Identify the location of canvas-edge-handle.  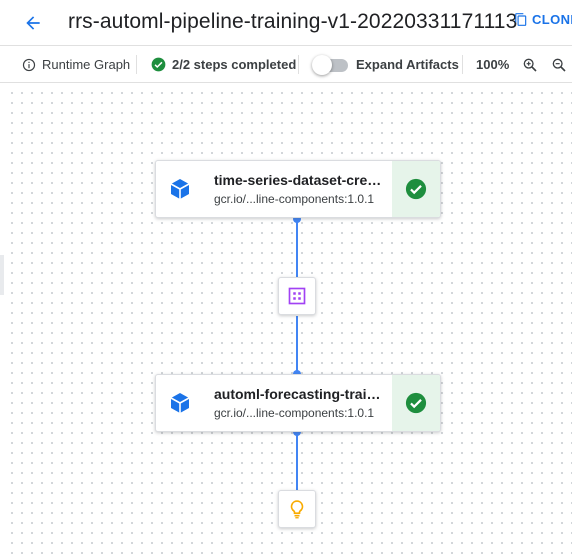
(2, 275).